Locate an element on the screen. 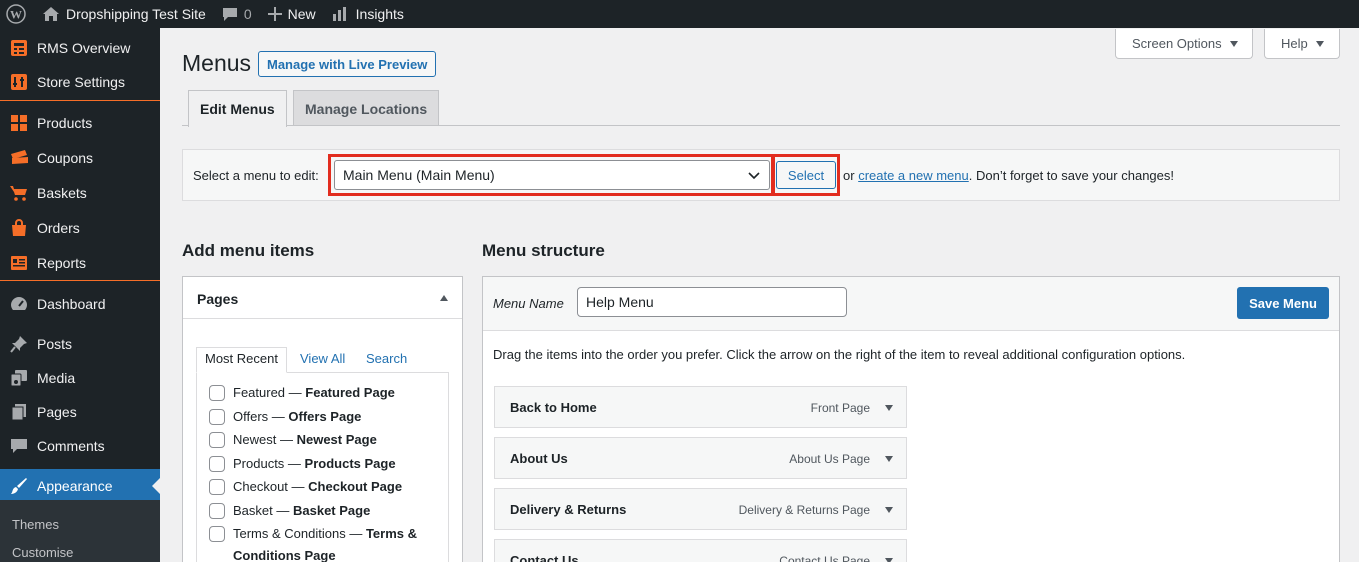 This screenshot has height=562, width=1359. list-item: Basket — Basket Page is located at coordinates (324, 511).